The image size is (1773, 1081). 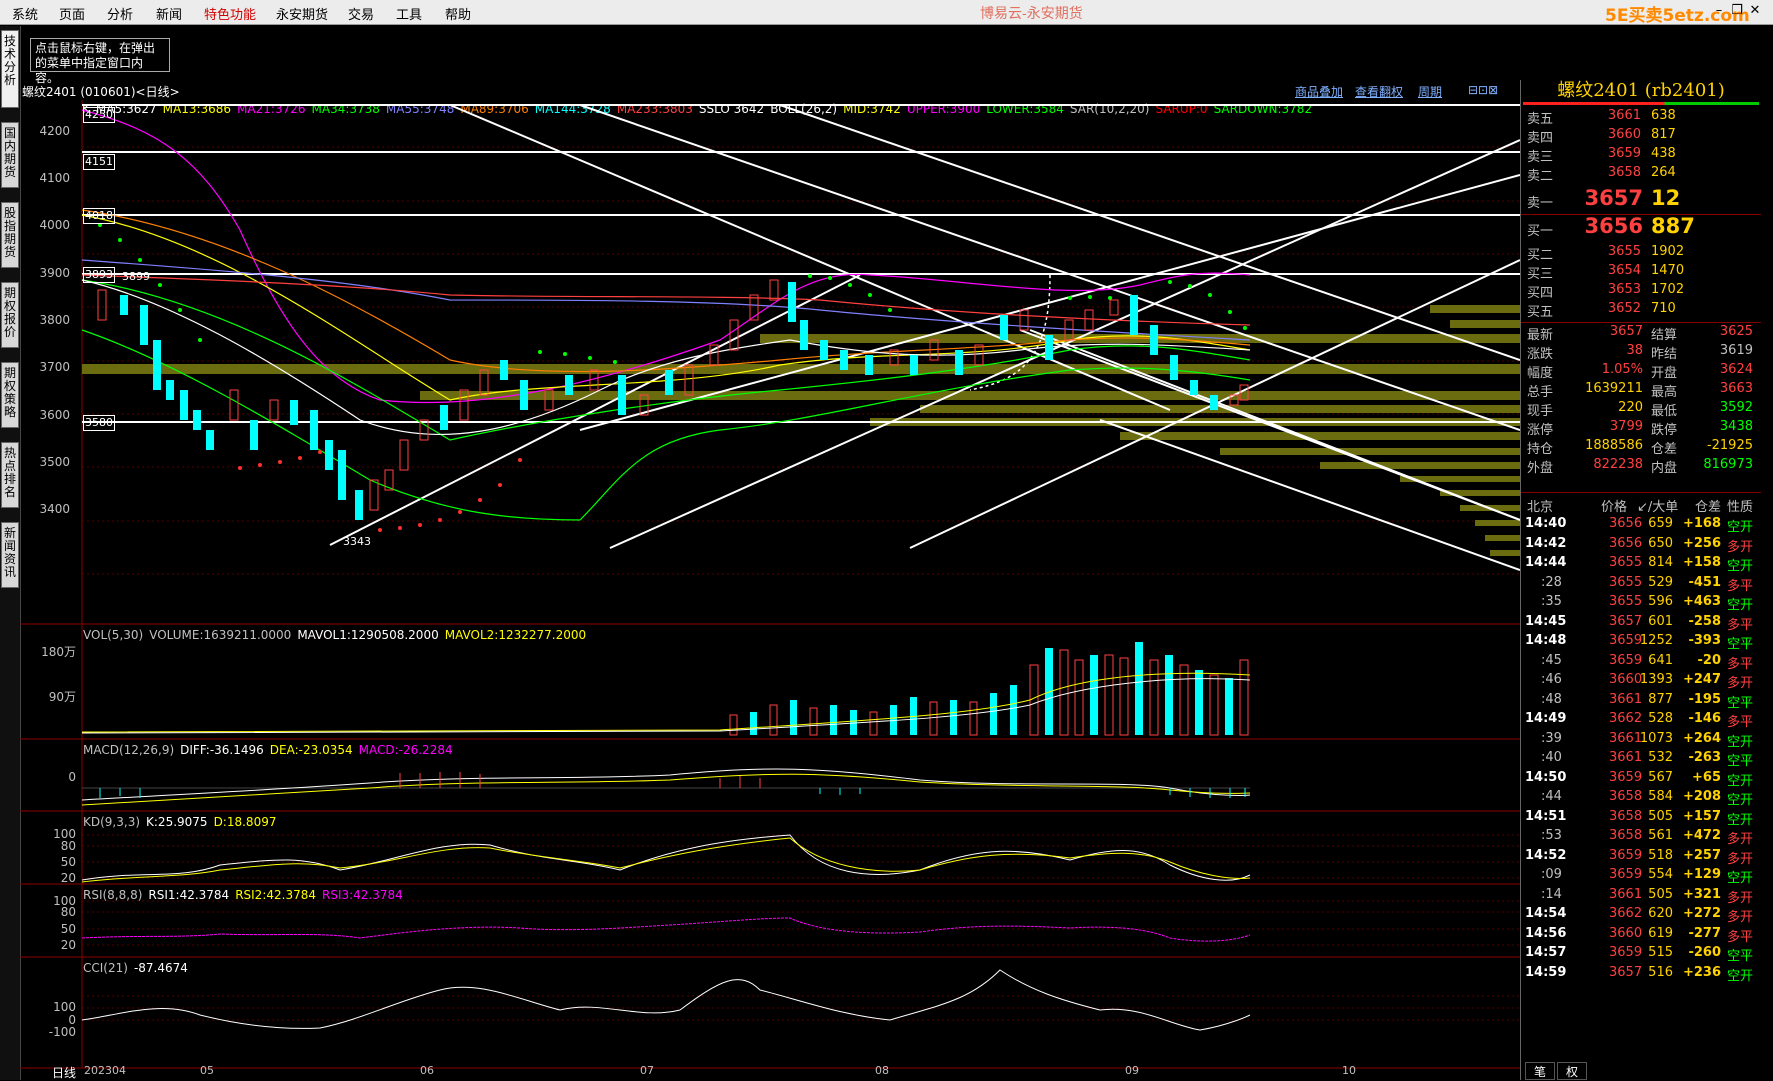 I want to click on tick-row: :09 3659 554 +129 空开, so click(x=1641, y=877).